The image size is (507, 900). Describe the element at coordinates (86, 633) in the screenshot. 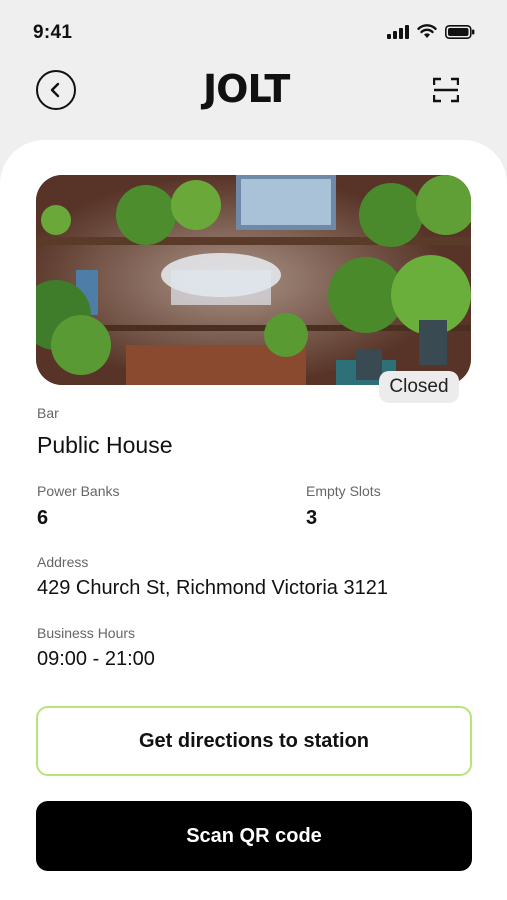

I see `business-hours-label: Business Hours` at that location.